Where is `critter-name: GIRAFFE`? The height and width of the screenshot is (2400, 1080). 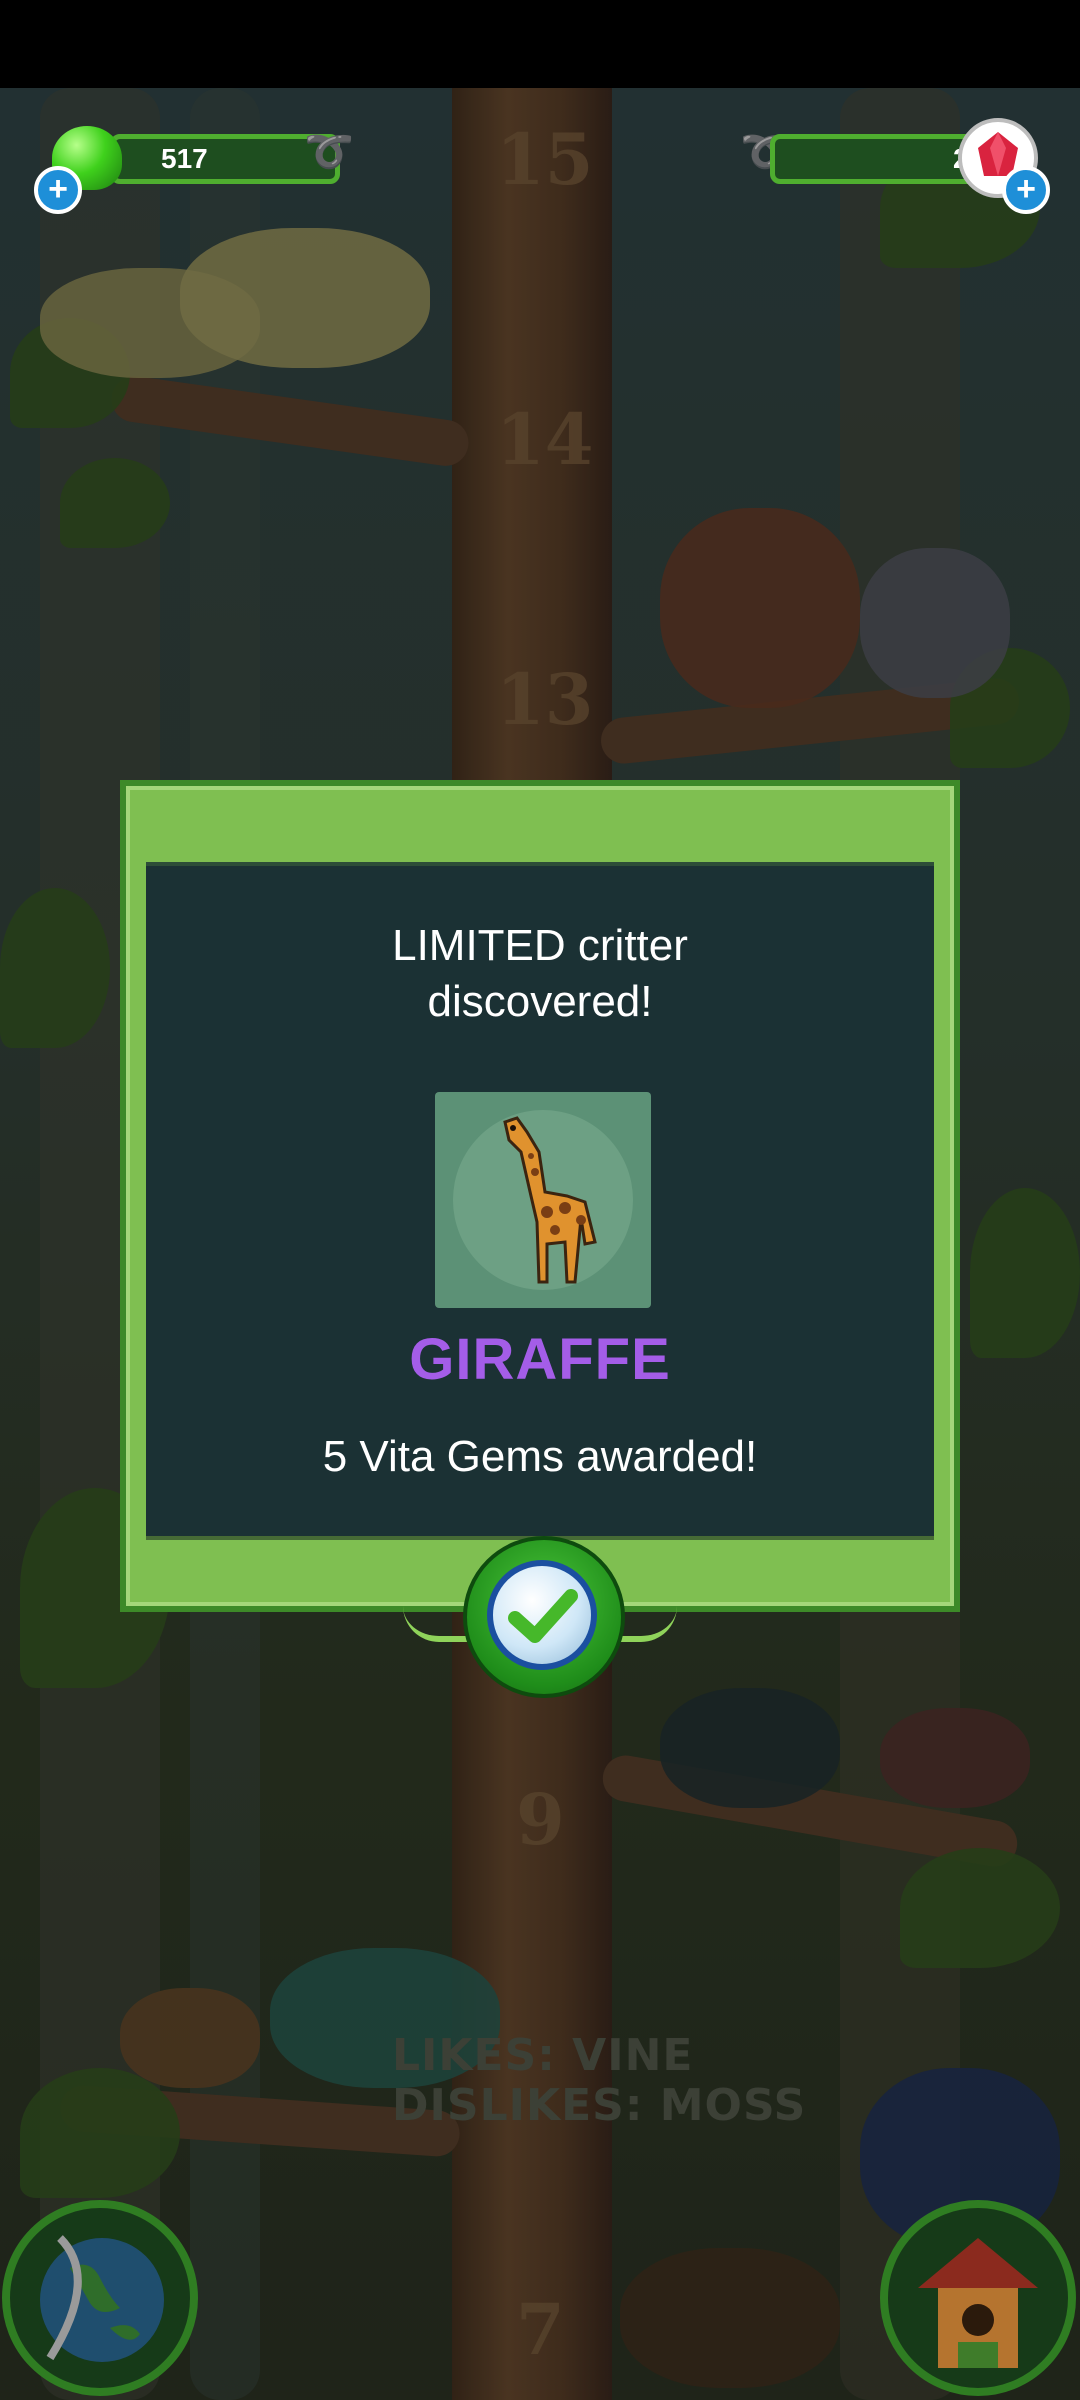
critter-name: GIRAFFE is located at coordinates (540, 1359).